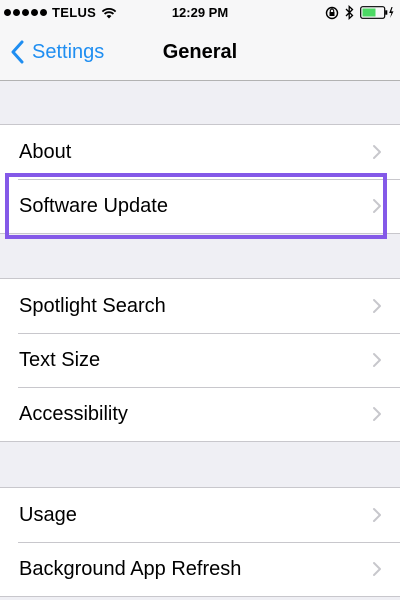 This screenshot has height=600, width=400. I want to click on row-label: Text Size, so click(60, 359).